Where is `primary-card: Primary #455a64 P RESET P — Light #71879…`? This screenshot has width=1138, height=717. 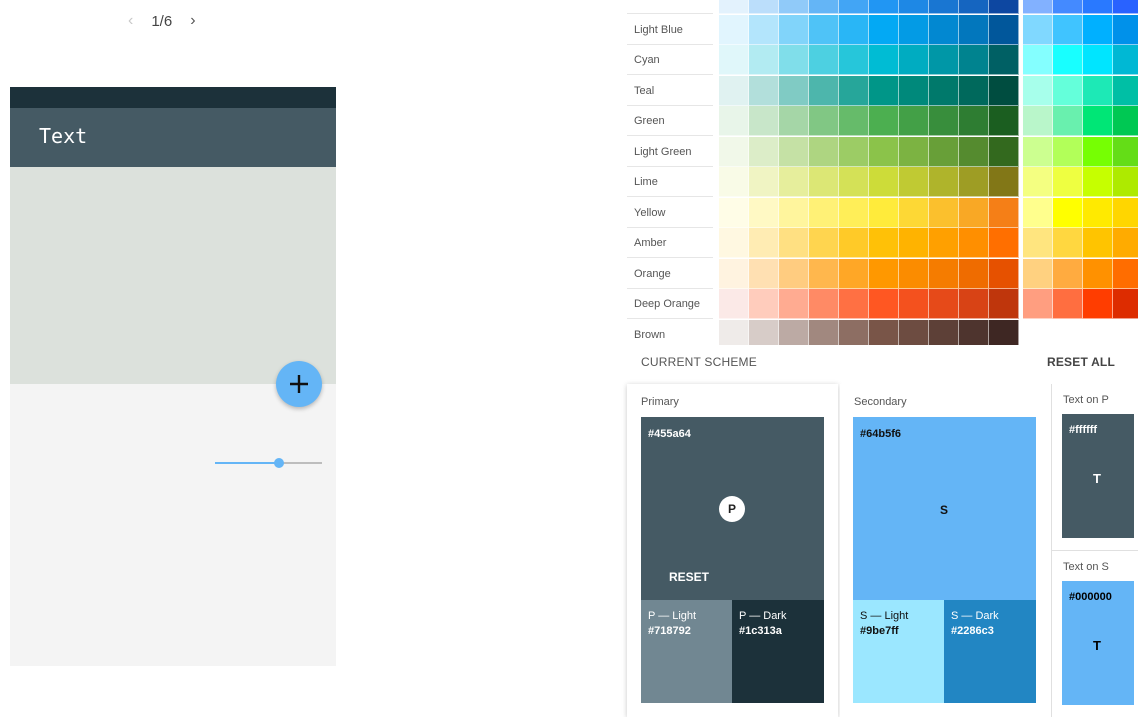
primary-card: Primary #455a64 P RESET P — Light #71879… is located at coordinates (732, 550).